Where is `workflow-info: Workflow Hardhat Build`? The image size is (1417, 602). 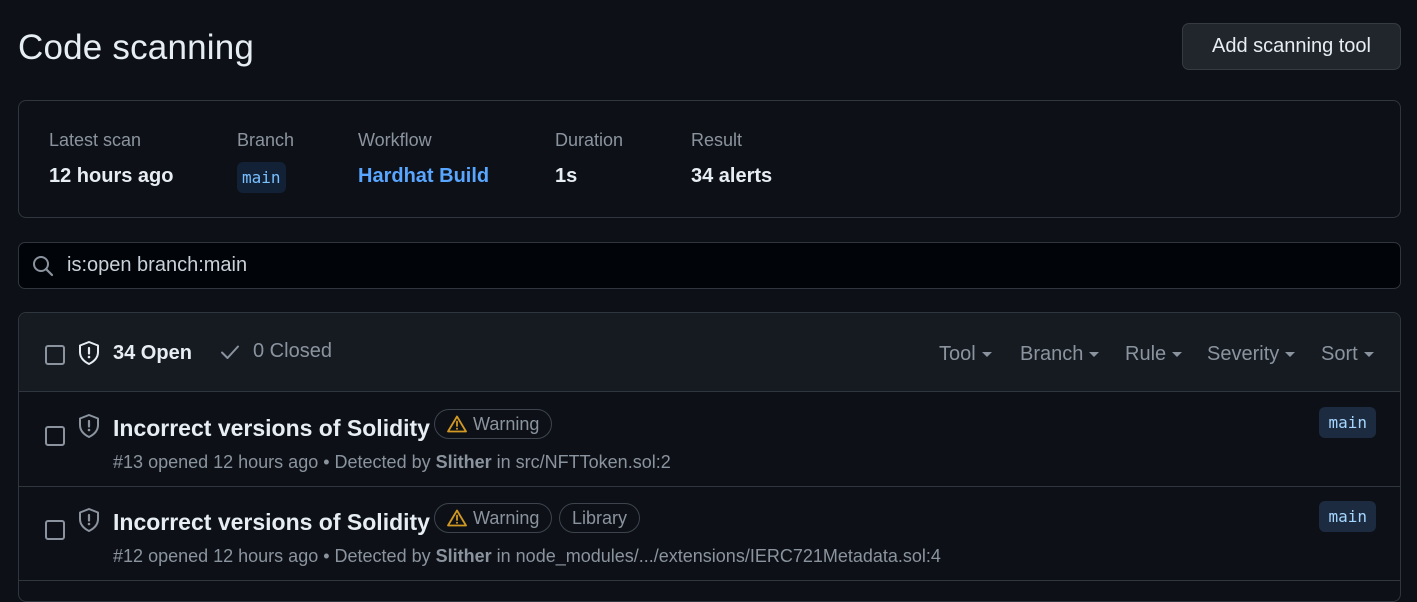
workflow-info: Workflow Hardhat Build is located at coordinates (423, 159).